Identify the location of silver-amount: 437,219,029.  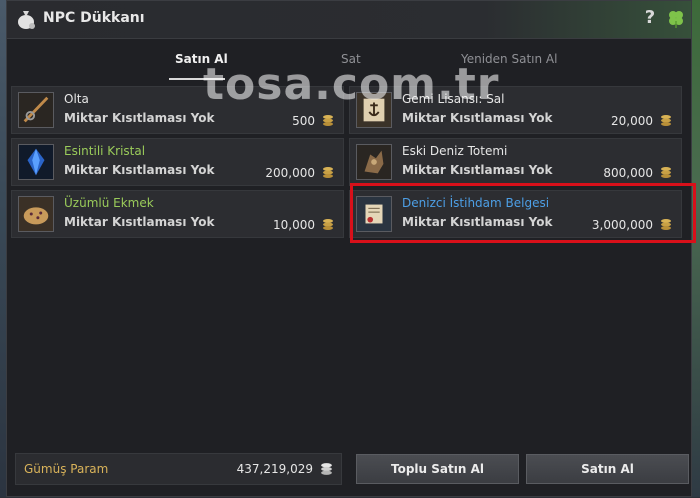
(274, 469).